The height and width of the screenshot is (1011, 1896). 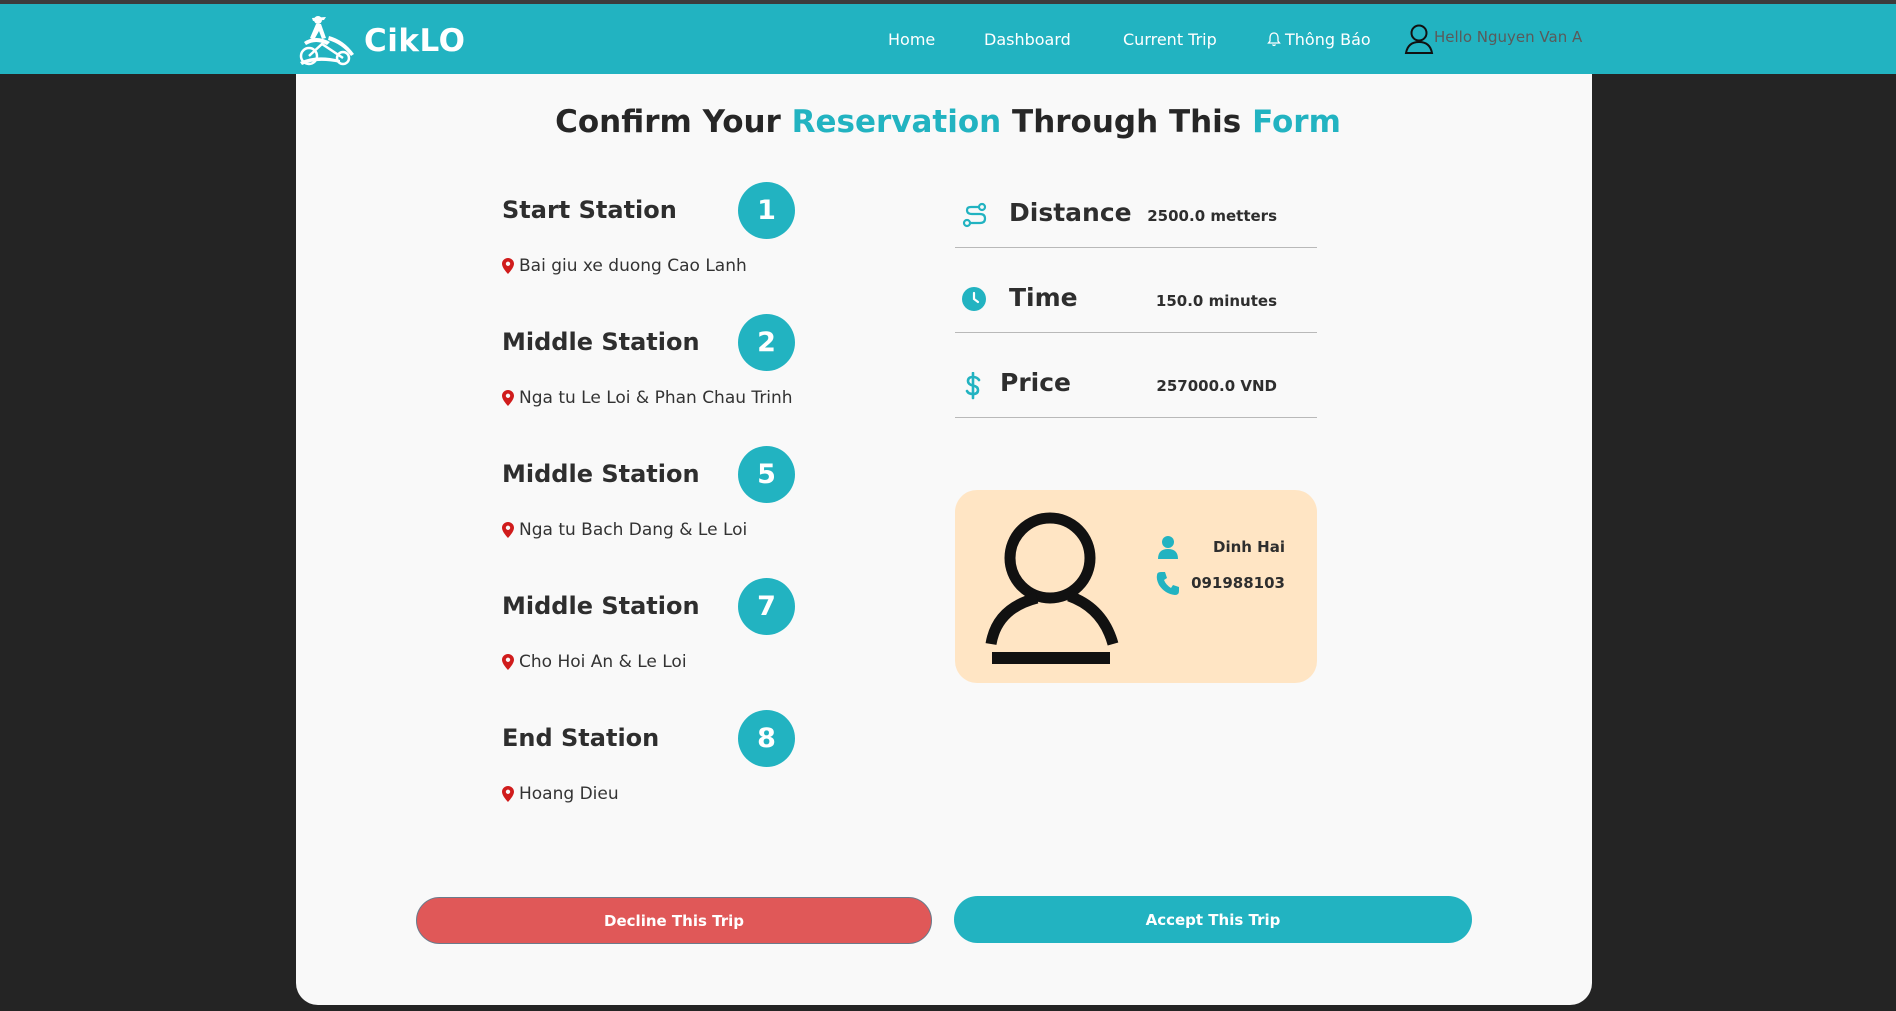 What do you see at coordinates (1136, 383) in the screenshot?
I see `price-row: Price 257000.0 VND` at bounding box center [1136, 383].